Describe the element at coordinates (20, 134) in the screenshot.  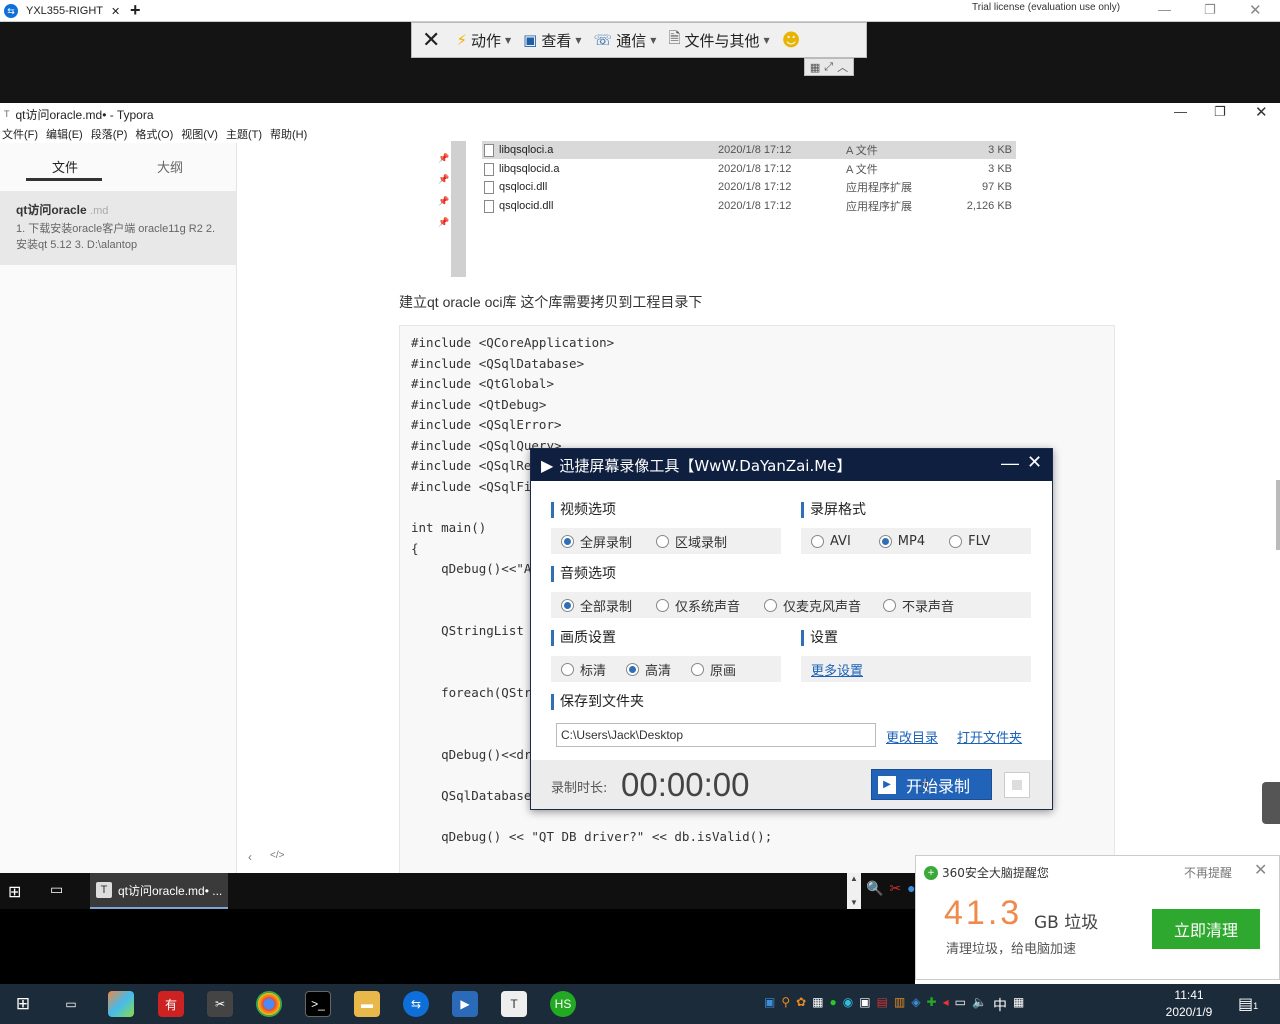
I see `menu-file: 文件(F)` at that location.